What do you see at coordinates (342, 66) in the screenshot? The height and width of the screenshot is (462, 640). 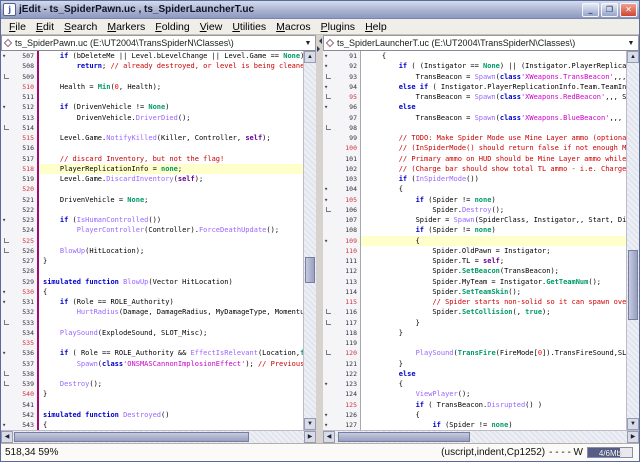 I see `gutter: 92` at bounding box center [342, 66].